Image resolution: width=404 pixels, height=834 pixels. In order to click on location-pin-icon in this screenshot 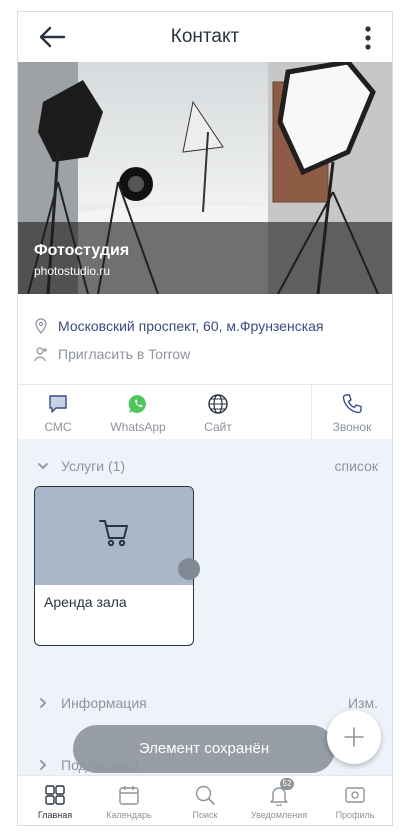, I will do `click(41, 326)`.